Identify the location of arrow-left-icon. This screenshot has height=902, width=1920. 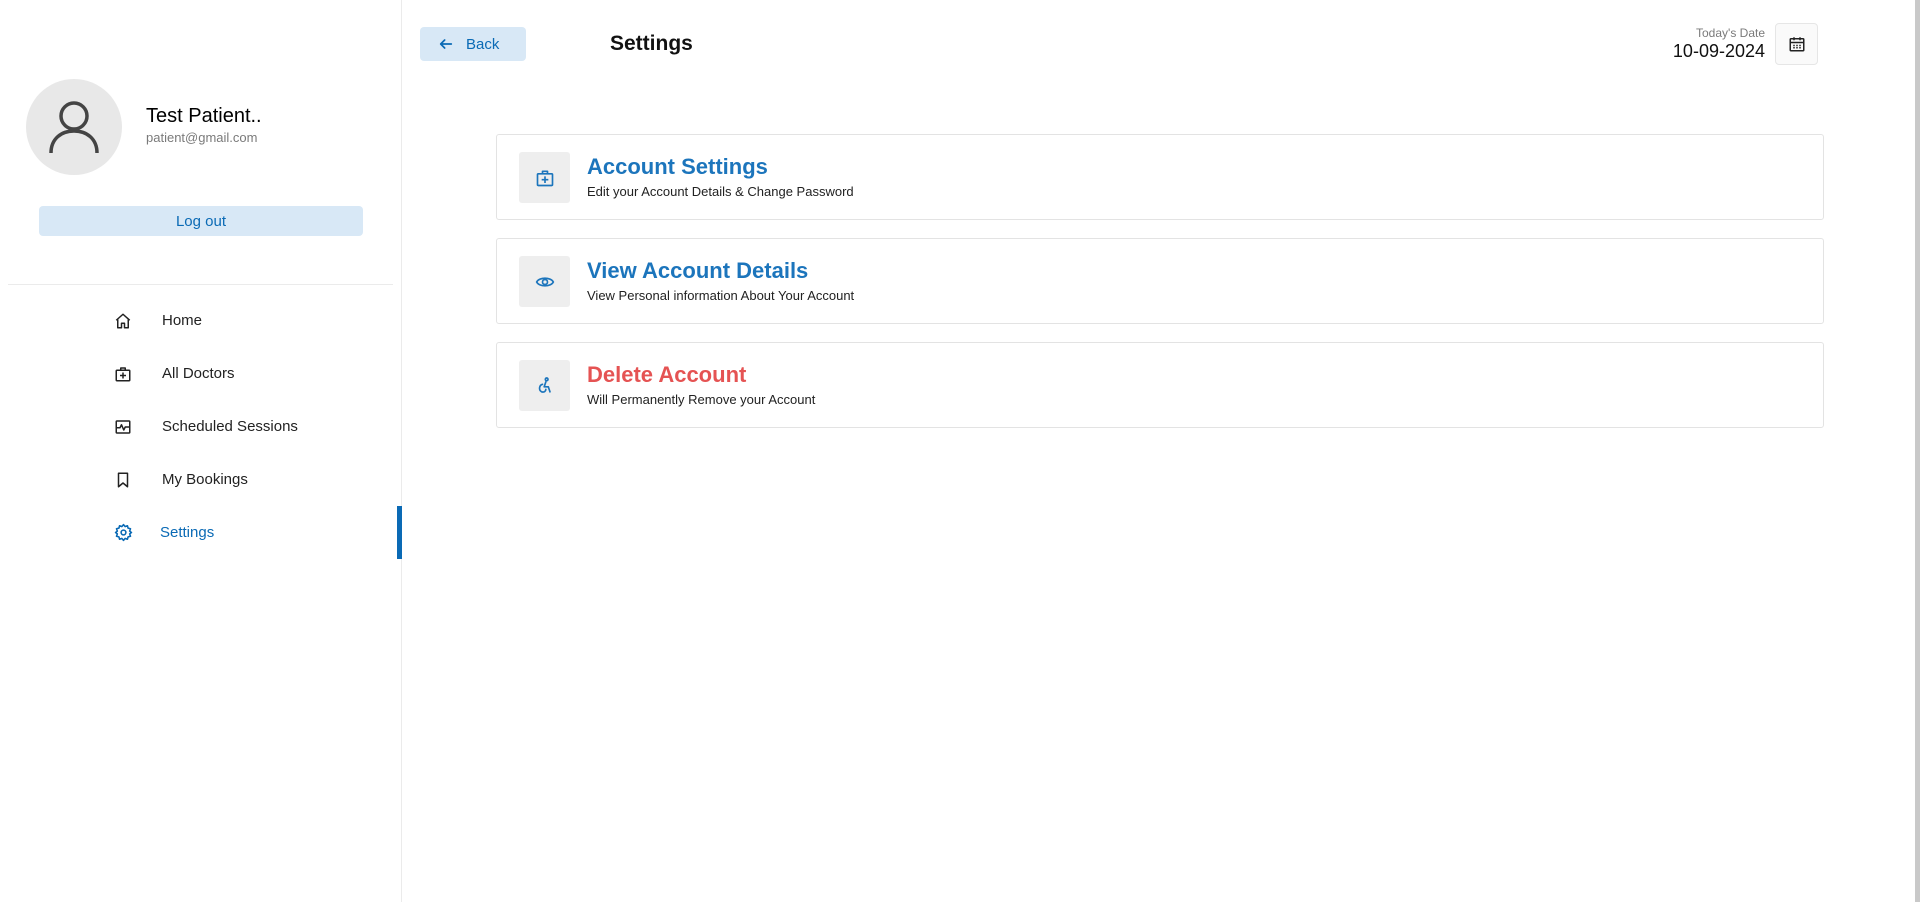
(446, 44).